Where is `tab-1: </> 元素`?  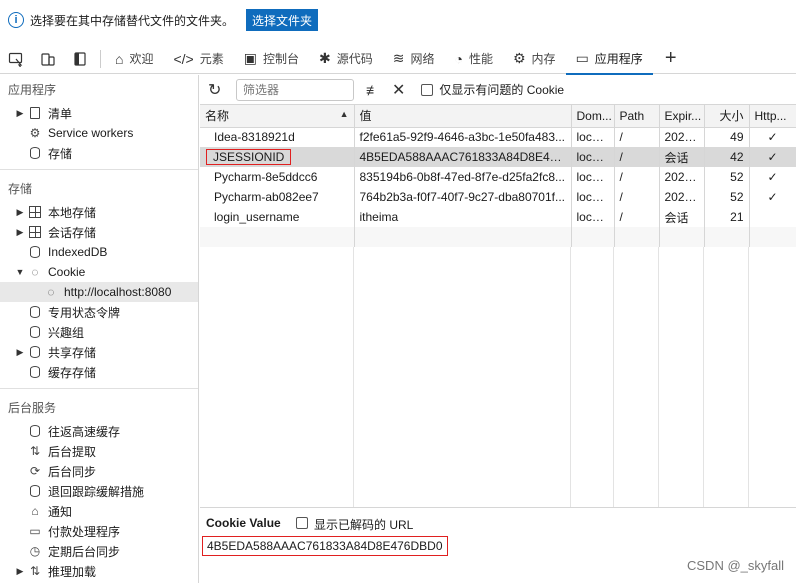 tab-1: </> 元素 is located at coordinates (198, 59).